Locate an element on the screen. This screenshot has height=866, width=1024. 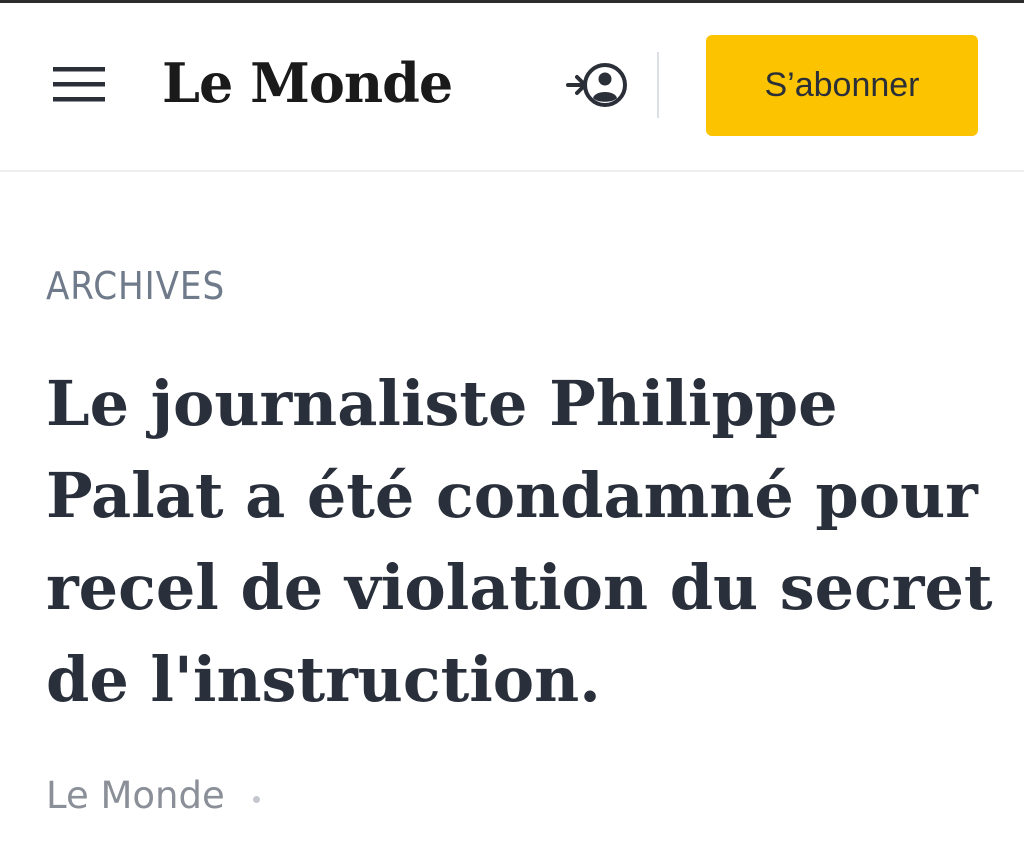
article-byline: Le Monde is located at coordinates (135, 795).